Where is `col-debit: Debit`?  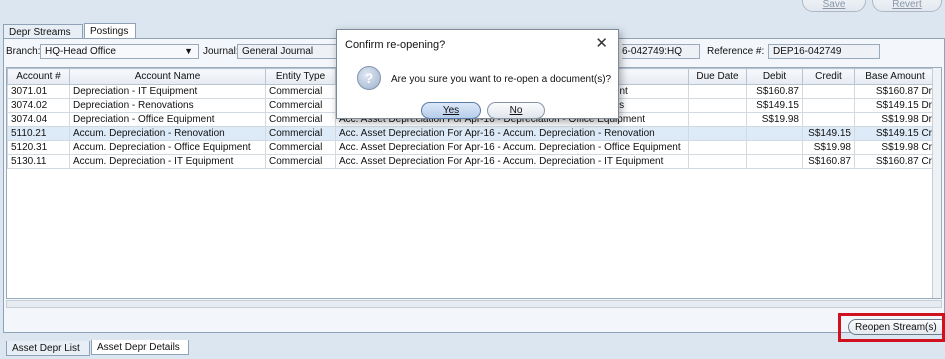
col-debit: Debit is located at coordinates (774, 76).